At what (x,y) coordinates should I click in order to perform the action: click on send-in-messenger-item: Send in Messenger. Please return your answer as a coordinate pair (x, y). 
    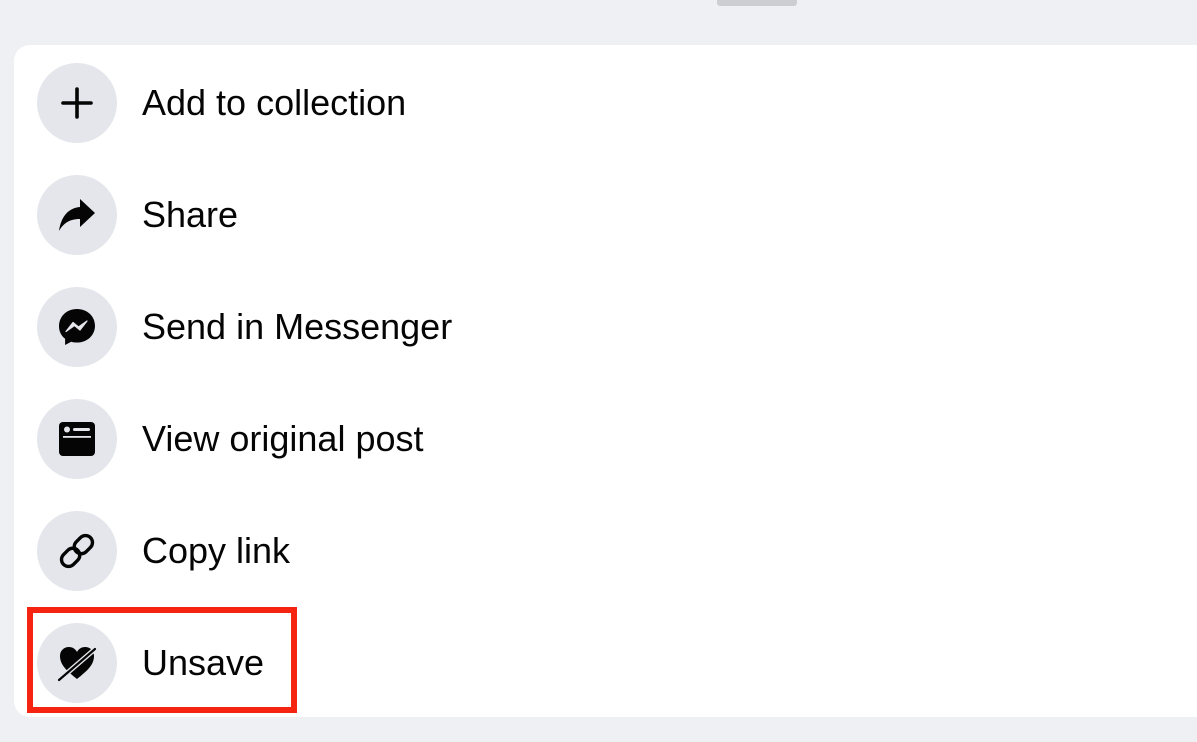
    Looking at the image, I should click on (605, 327).